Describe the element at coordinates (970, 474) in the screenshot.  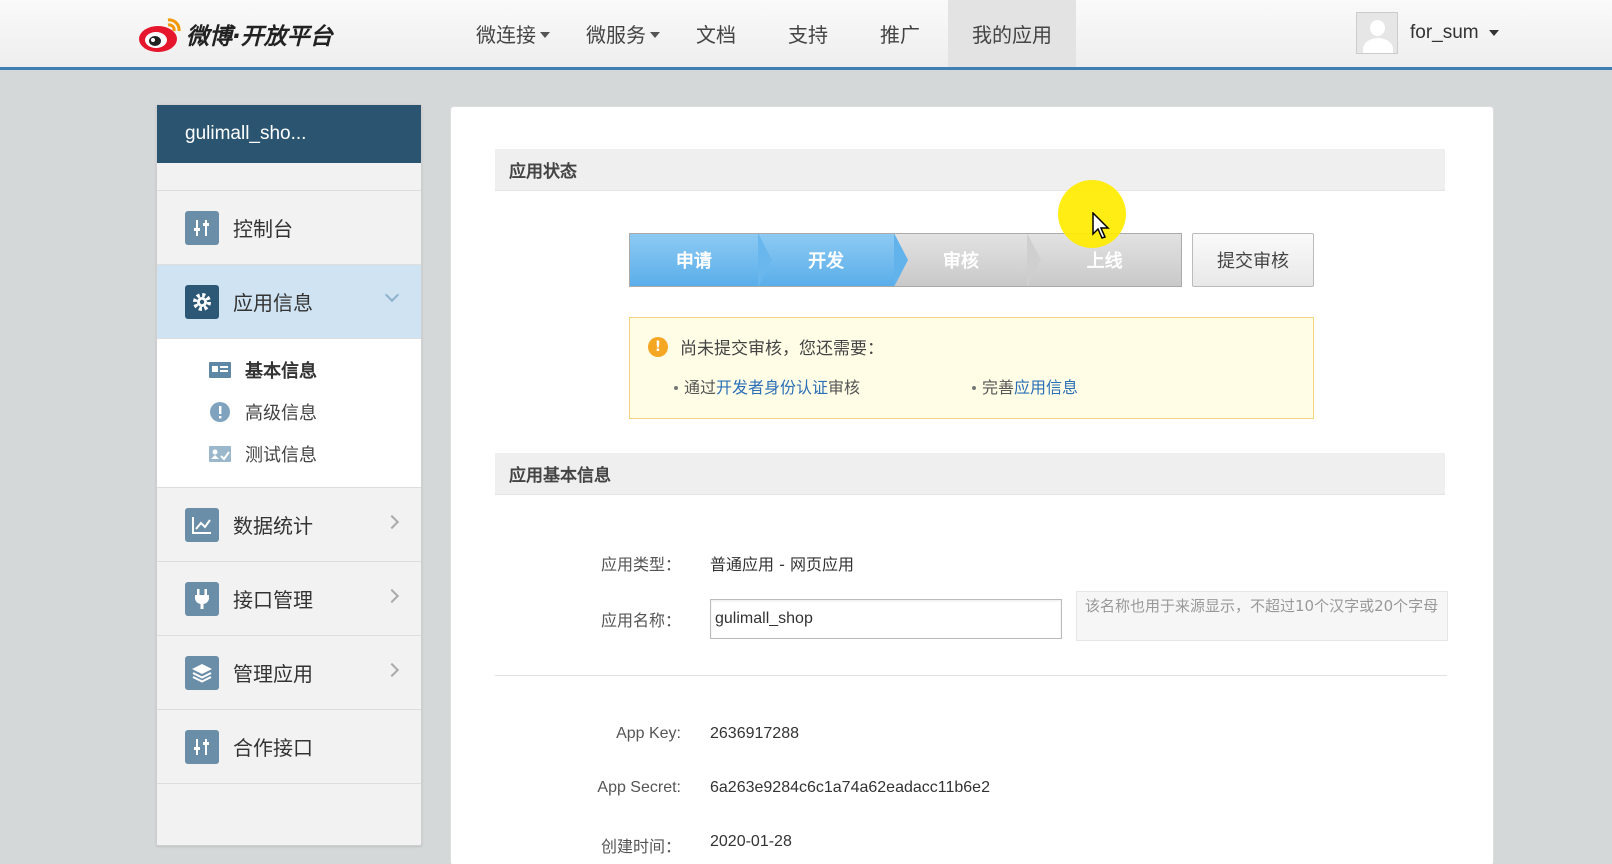
I see `section-title-basic-info: 应用基本信息` at that location.